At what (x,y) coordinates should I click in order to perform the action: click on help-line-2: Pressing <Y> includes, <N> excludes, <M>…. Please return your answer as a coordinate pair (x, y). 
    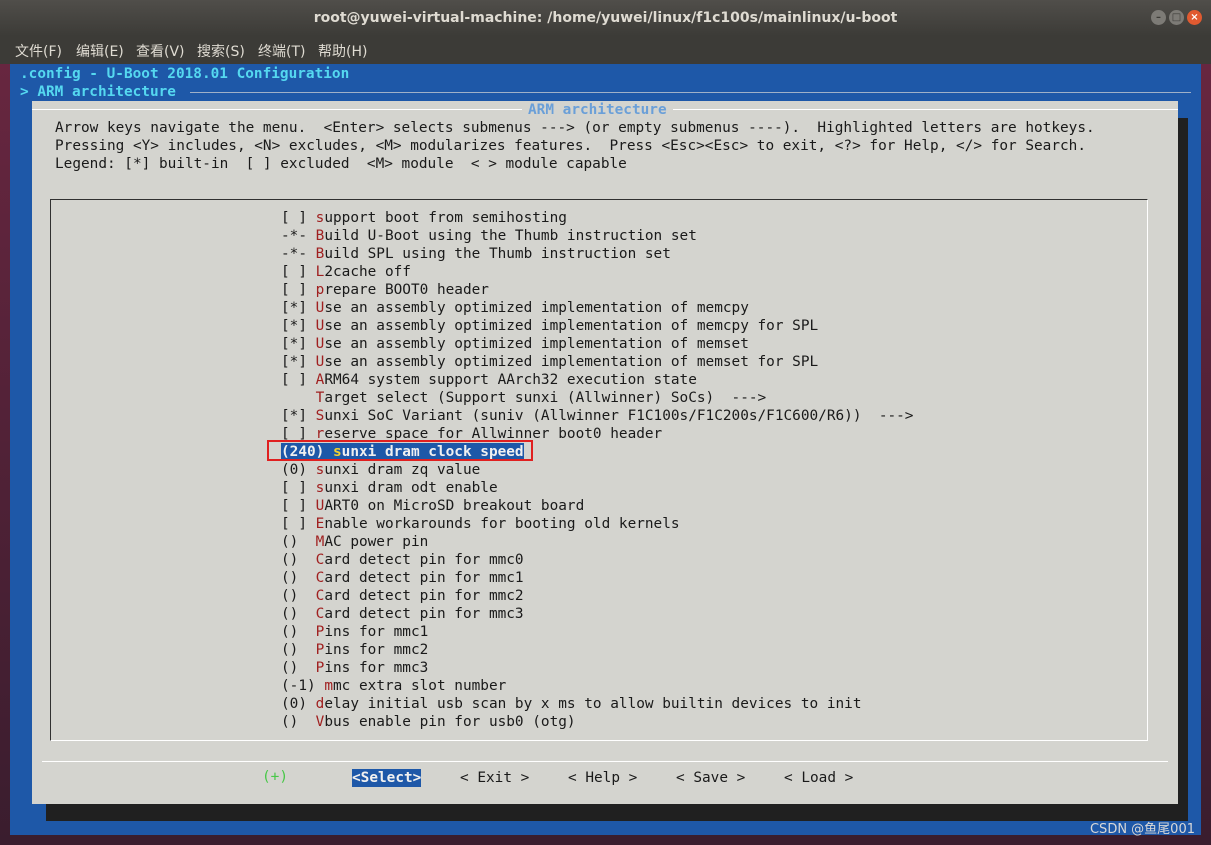
    Looking at the image, I should click on (571, 146).